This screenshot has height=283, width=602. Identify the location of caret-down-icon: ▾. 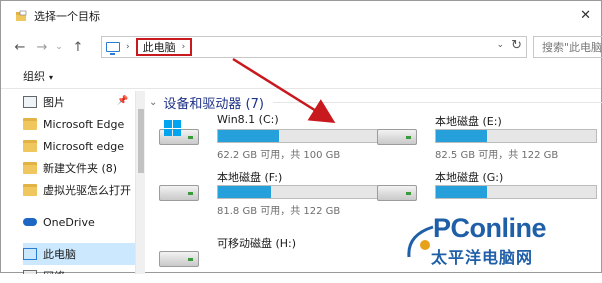
(51, 77).